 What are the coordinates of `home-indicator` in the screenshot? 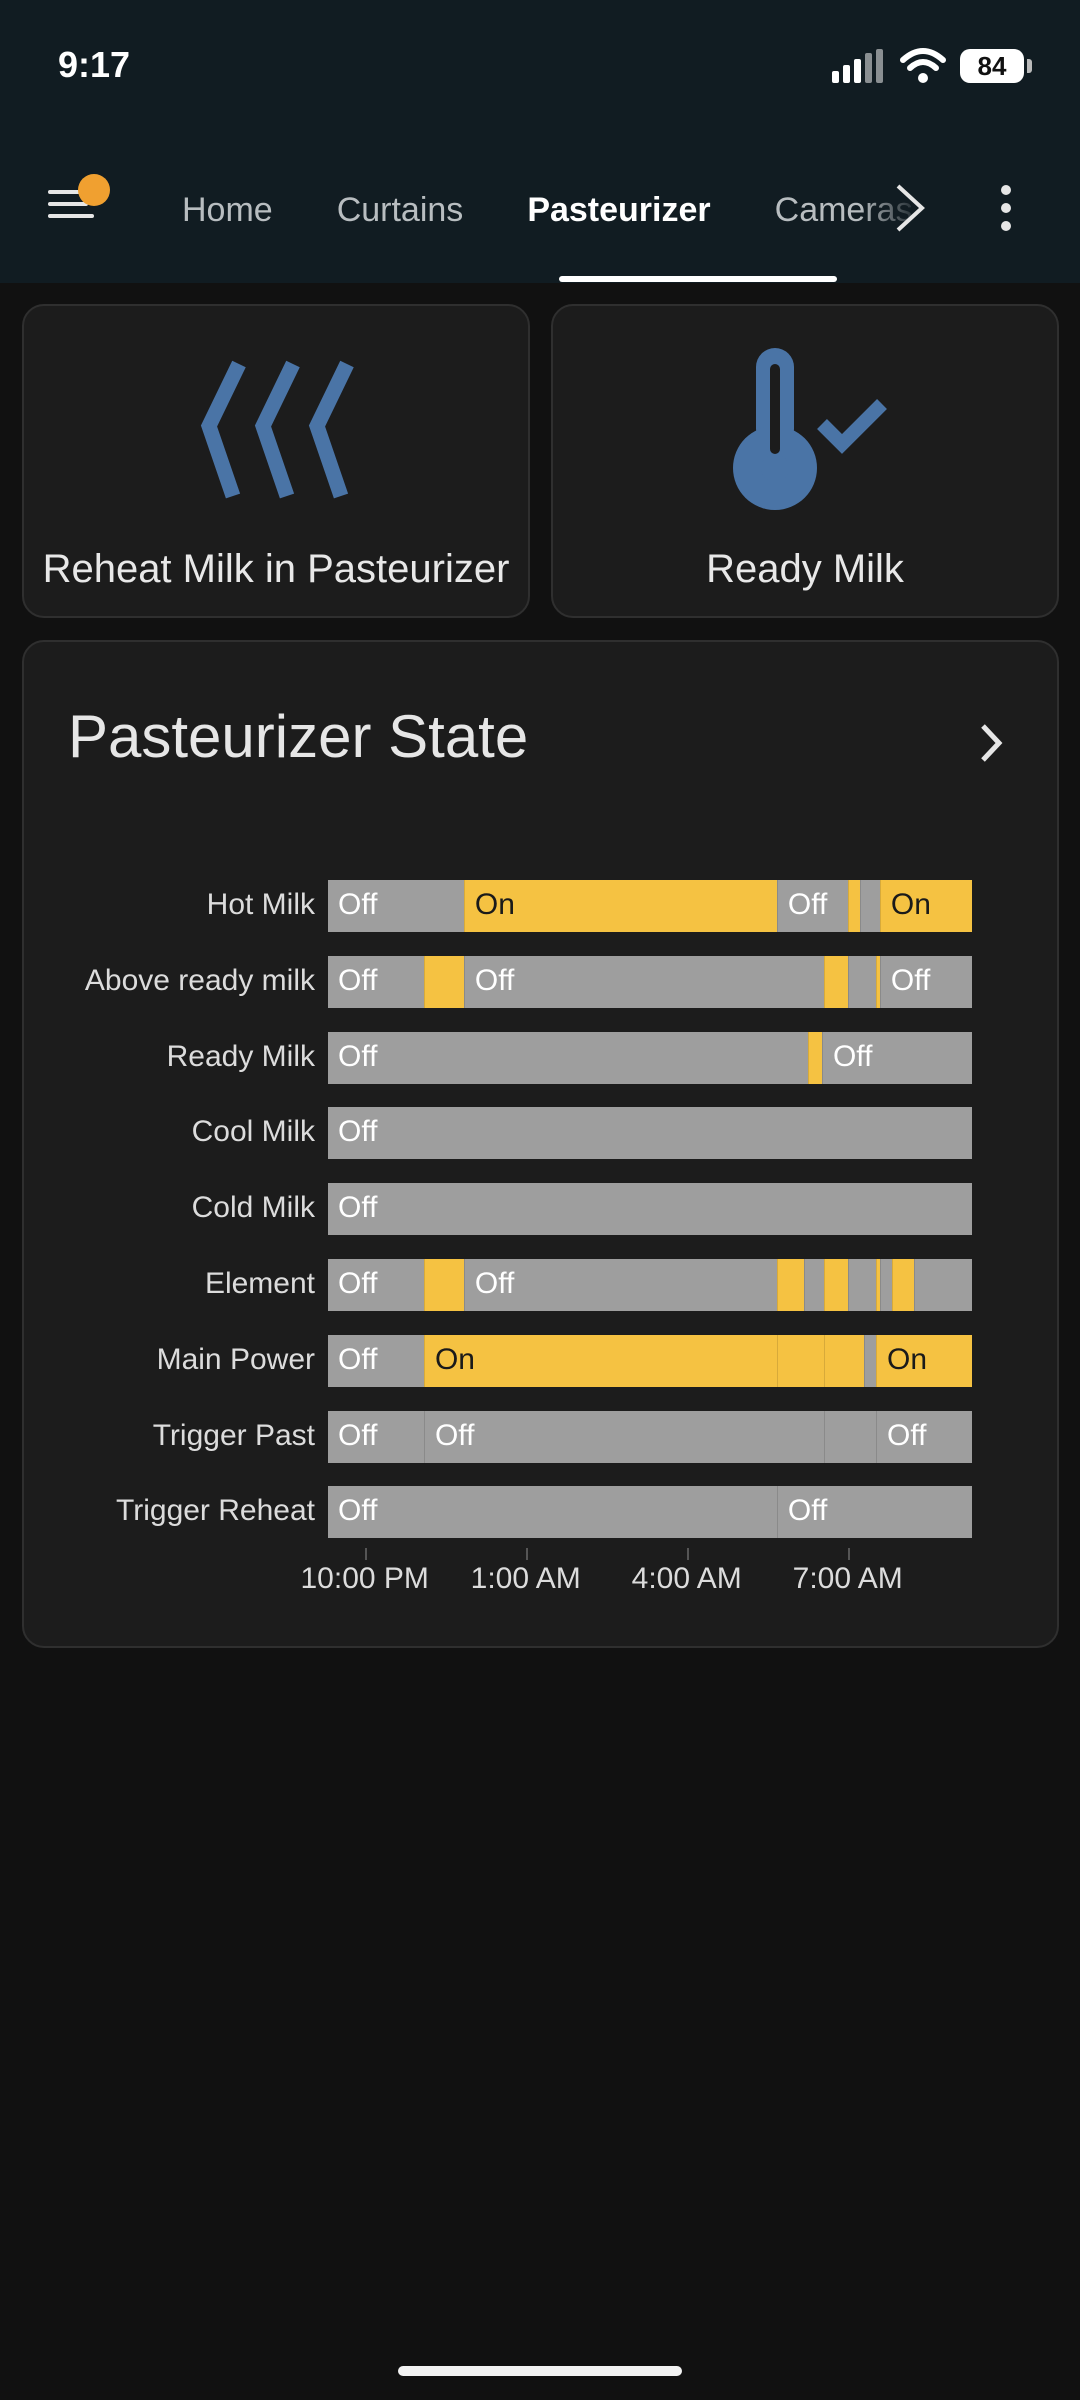 It's located at (540, 2371).